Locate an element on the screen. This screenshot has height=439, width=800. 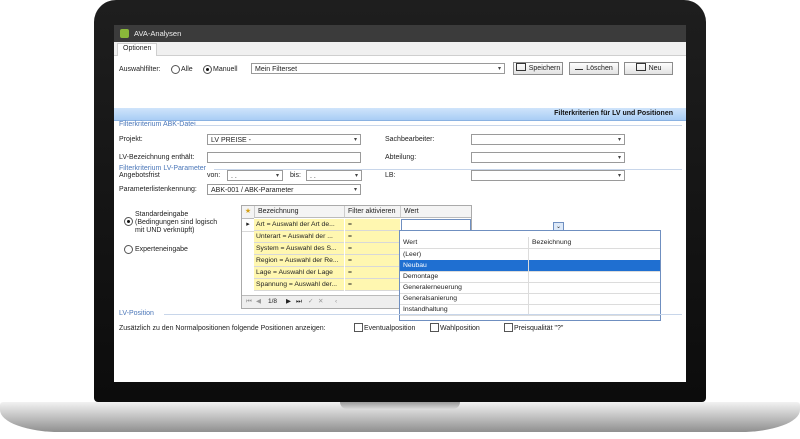
from-value: . . is located at coordinates (234, 176).